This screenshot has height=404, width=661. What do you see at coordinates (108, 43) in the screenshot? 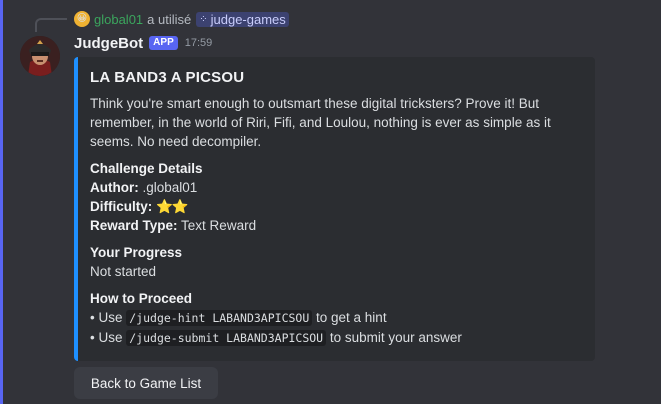
I see `bot-username: JudgeBot` at bounding box center [108, 43].